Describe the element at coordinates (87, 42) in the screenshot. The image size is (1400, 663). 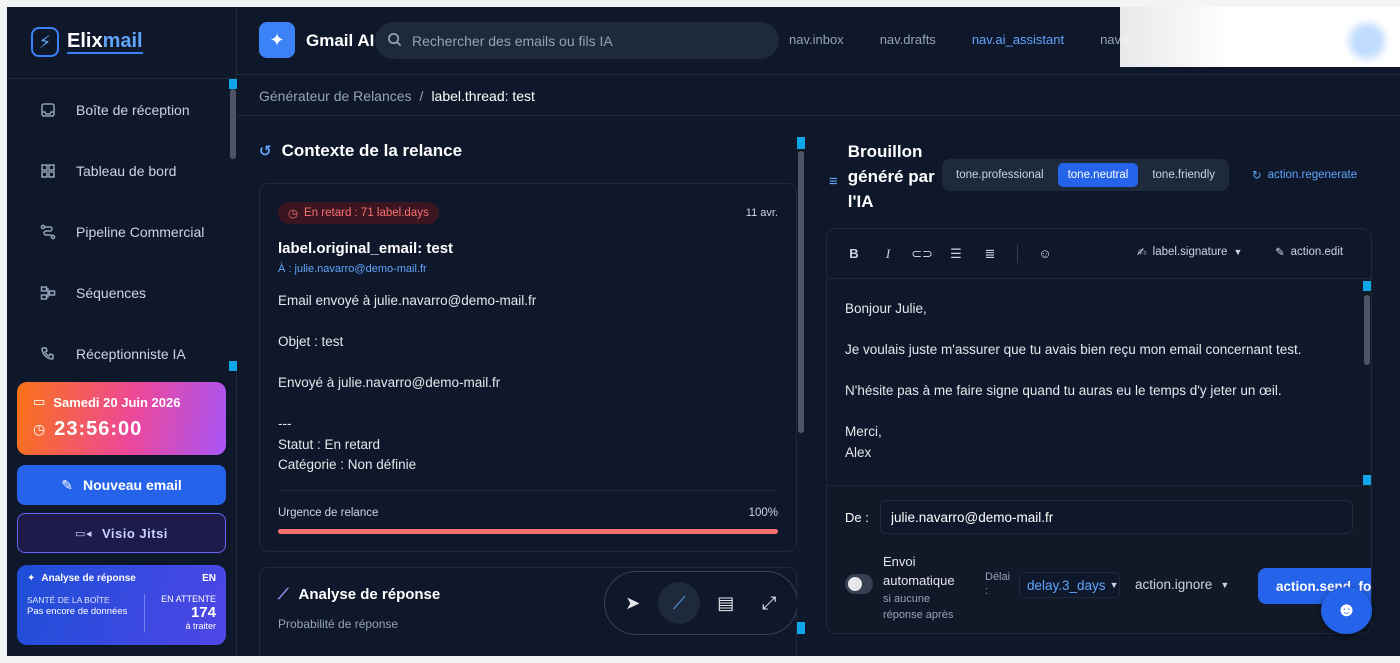
I see `app-logo: ⚡ Elixmail` at that location.